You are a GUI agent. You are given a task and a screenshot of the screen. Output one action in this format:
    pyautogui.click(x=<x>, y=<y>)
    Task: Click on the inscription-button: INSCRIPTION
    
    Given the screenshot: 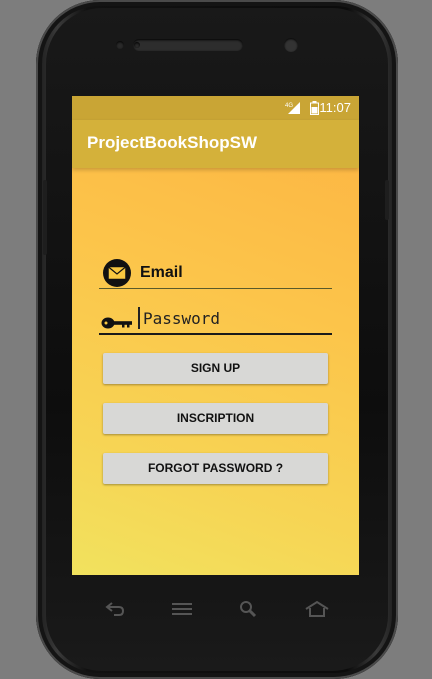 What is the action you would take?
    pyautogui.click(x=215, y=418)
    